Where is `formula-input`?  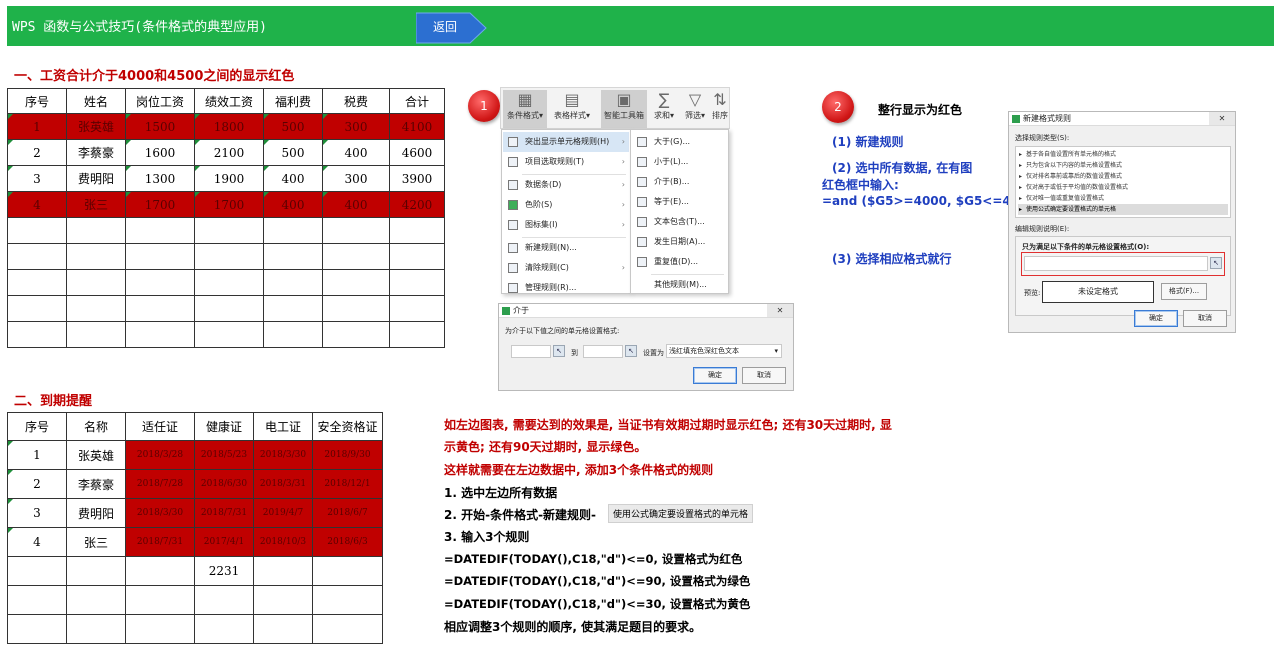 formula-input is located at coordinates (1116, 263).